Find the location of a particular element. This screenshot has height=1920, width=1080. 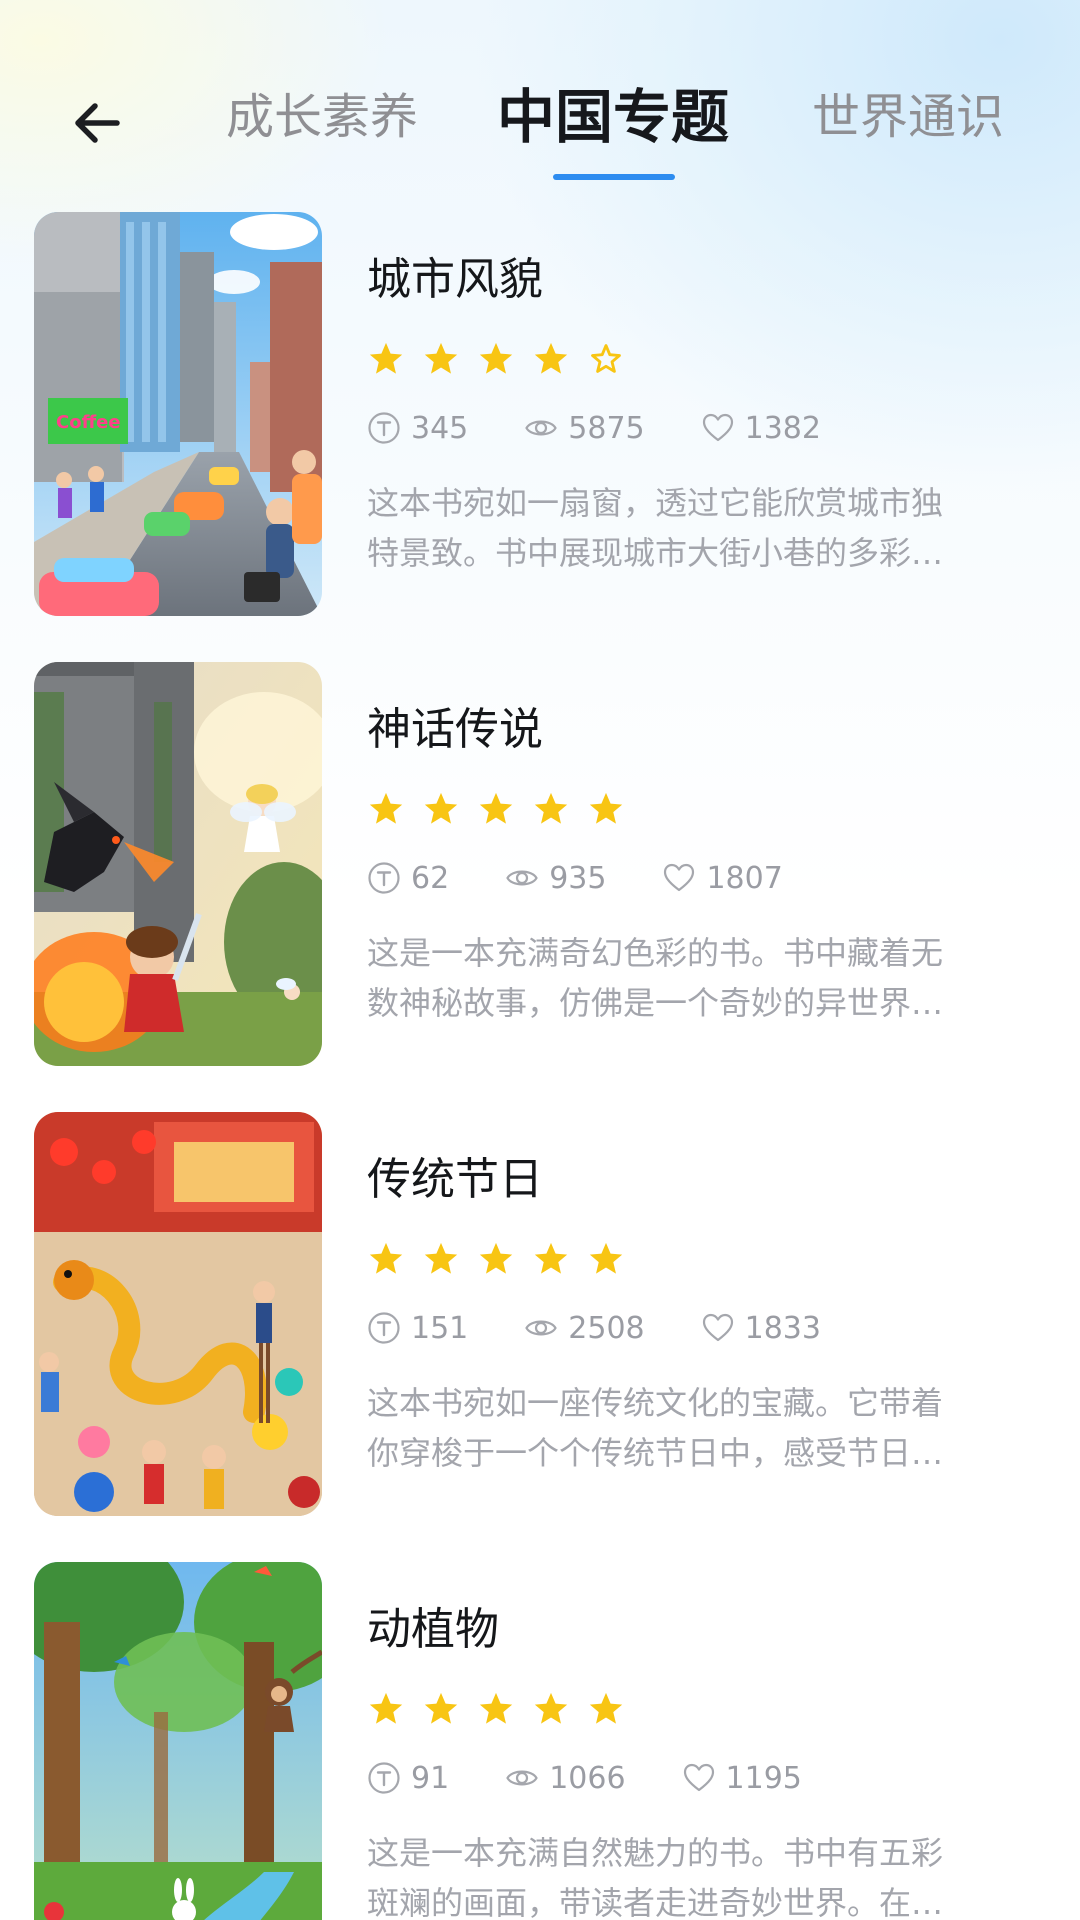

word-count: 151 is located at coordinates (417, 1328).